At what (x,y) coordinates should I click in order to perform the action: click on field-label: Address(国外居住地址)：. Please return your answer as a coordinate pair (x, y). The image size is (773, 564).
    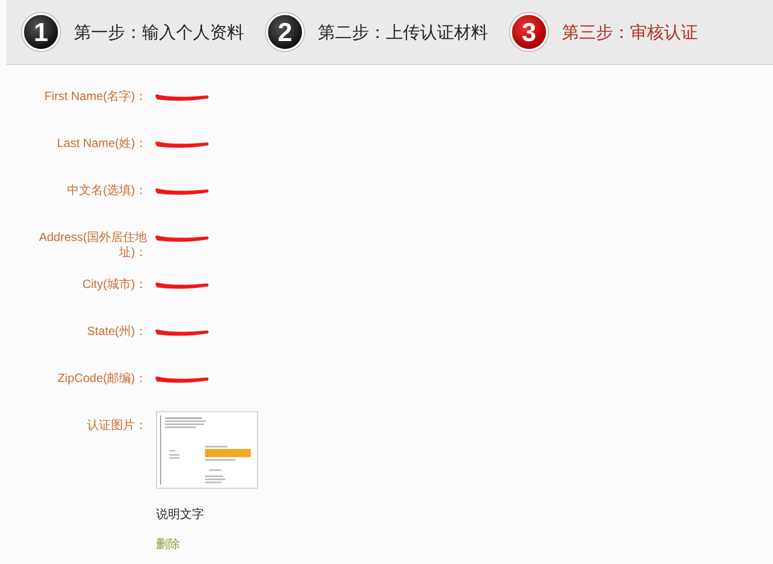
    Looking at the image, I should click on (92, 245).